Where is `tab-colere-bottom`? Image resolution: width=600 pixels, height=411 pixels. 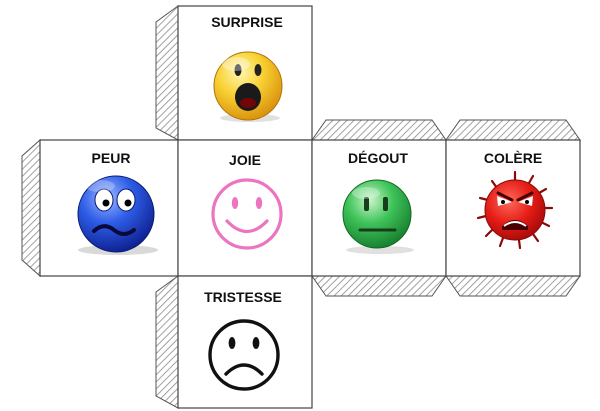
tab-colere-bottom is located at coordinates (513, 286).